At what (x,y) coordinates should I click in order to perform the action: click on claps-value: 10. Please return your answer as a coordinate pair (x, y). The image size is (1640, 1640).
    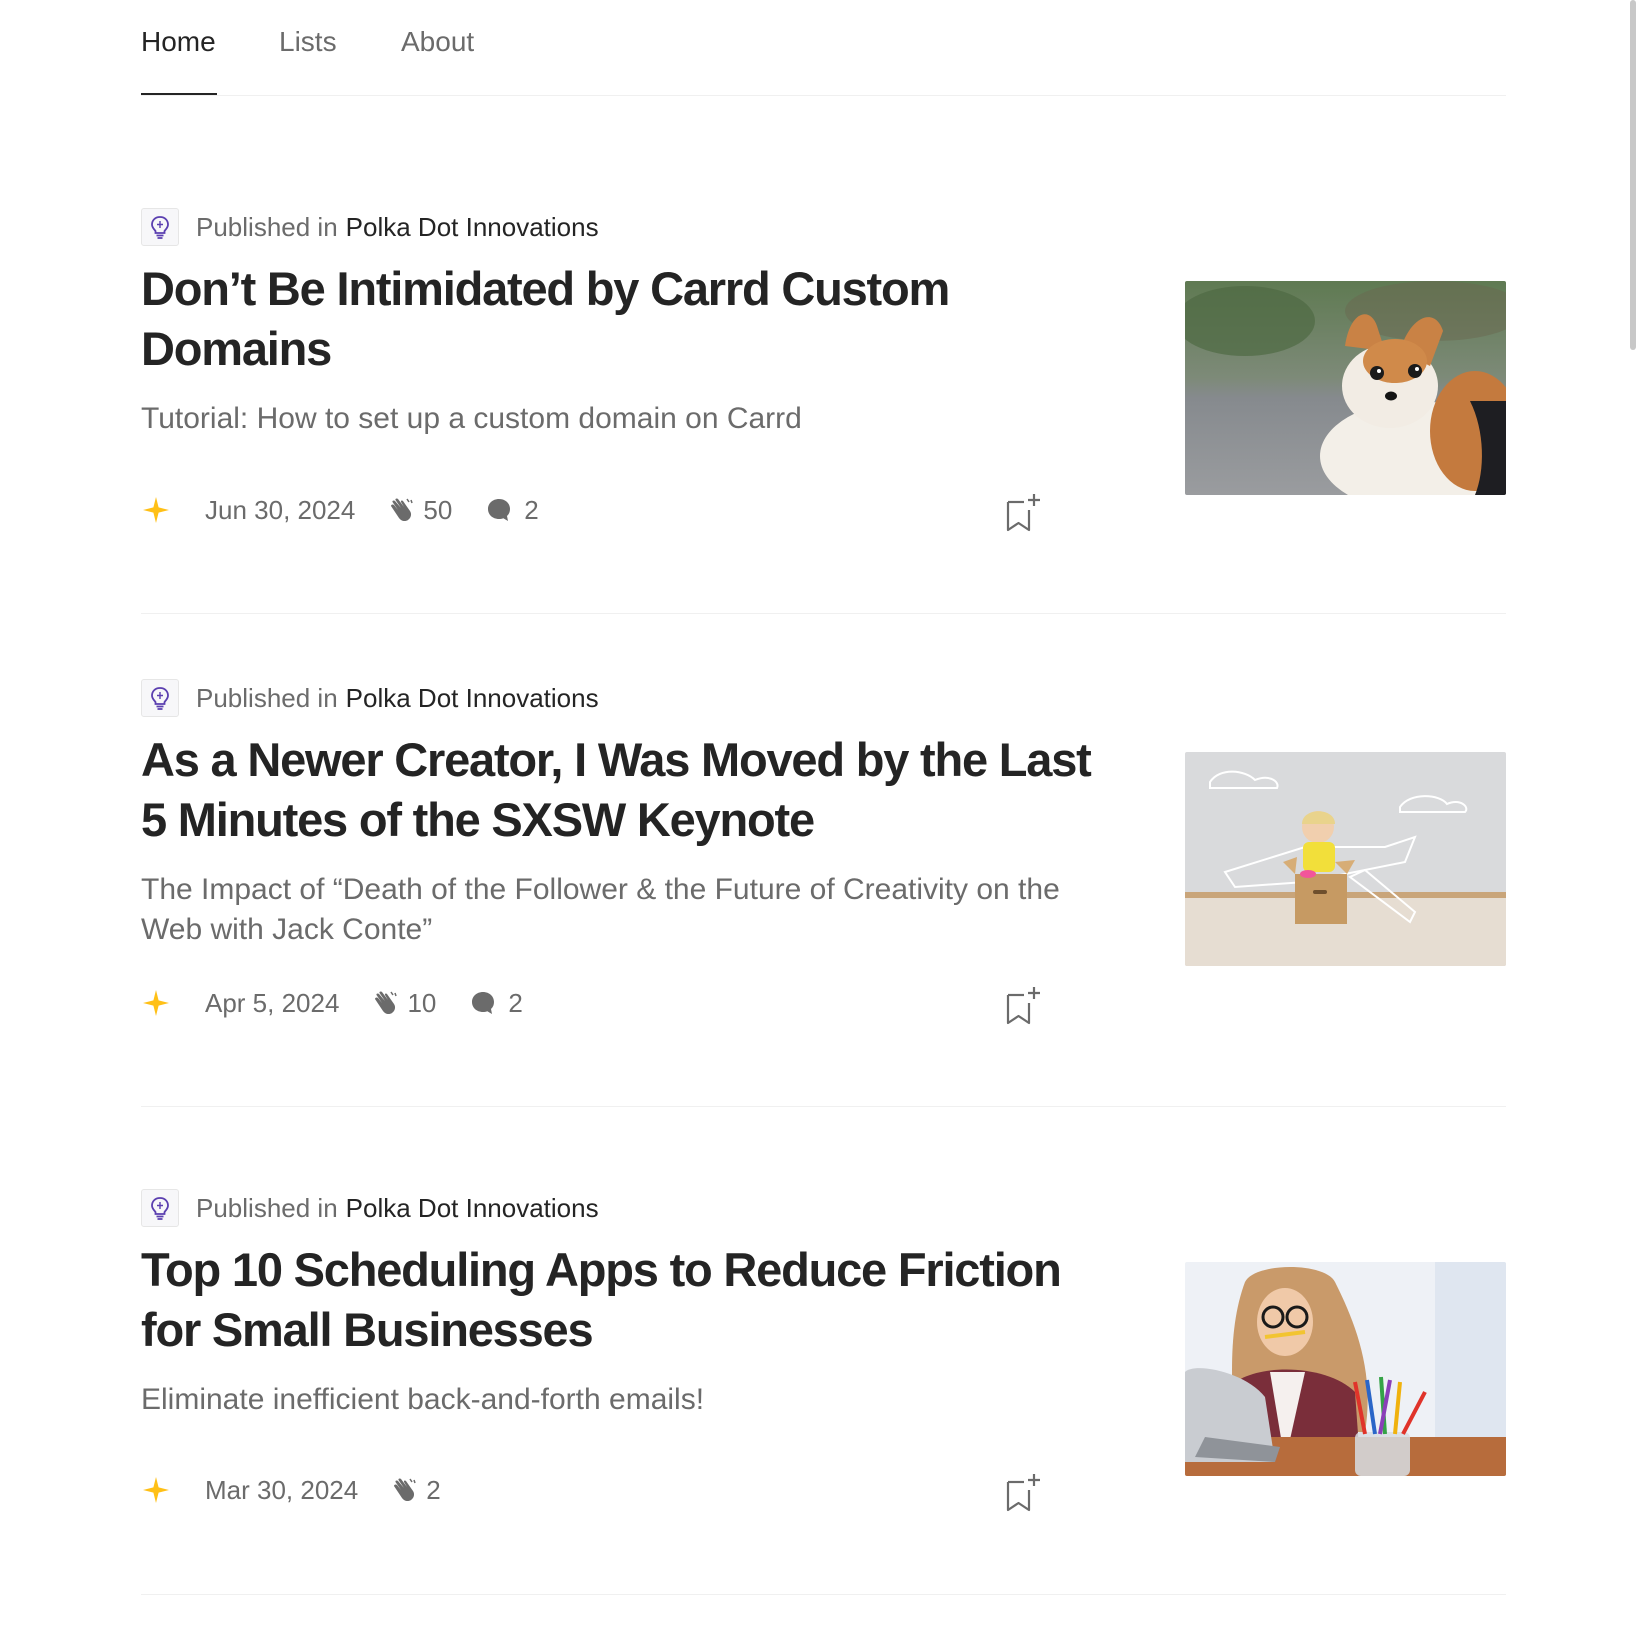
    Looking at the image, I should click on (422, 1002).